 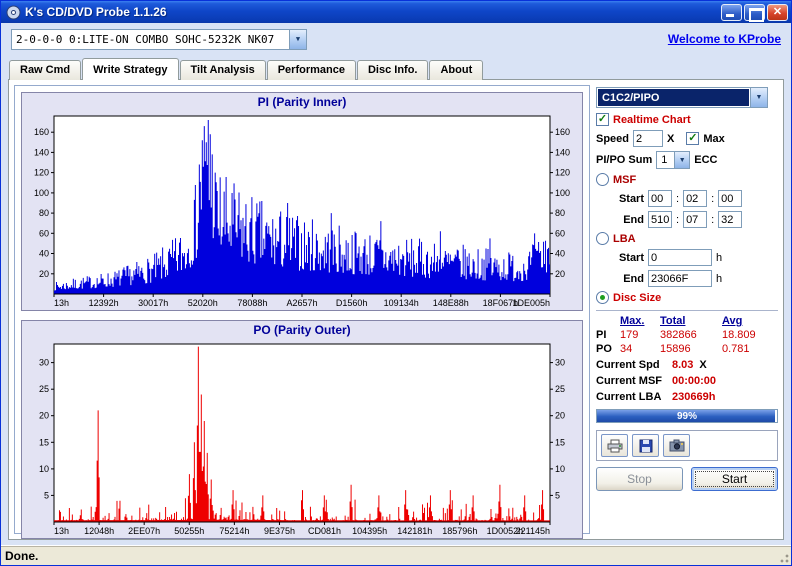 I want to click on max-speed-checkbox: ✓, so click(x=693, y=138).